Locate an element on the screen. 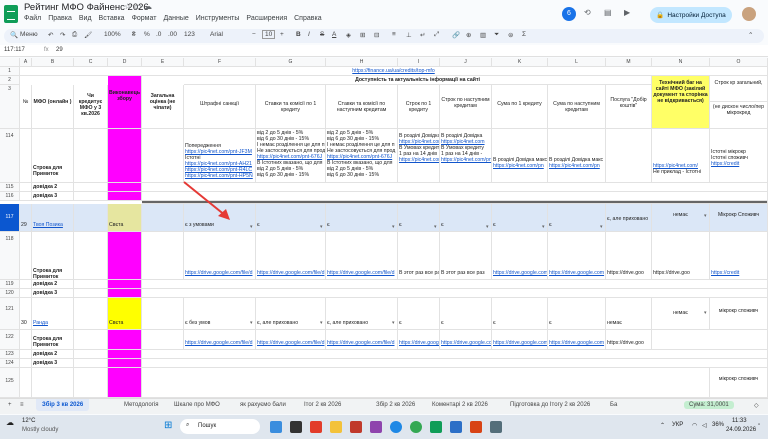  row-header-120: 120 is located at coordinates (10, 293).